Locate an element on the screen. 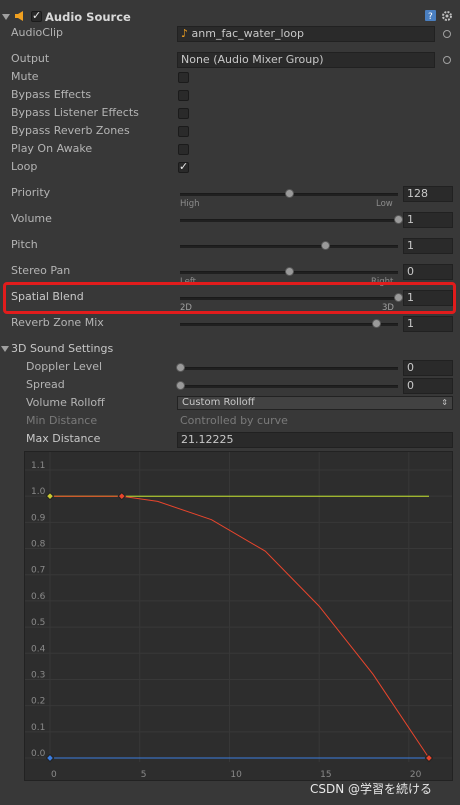 This screenshot has height=805, width=460. bypass-reverb-zones-label: Bypass Reverb Zones is located at coordinates (70, 130).